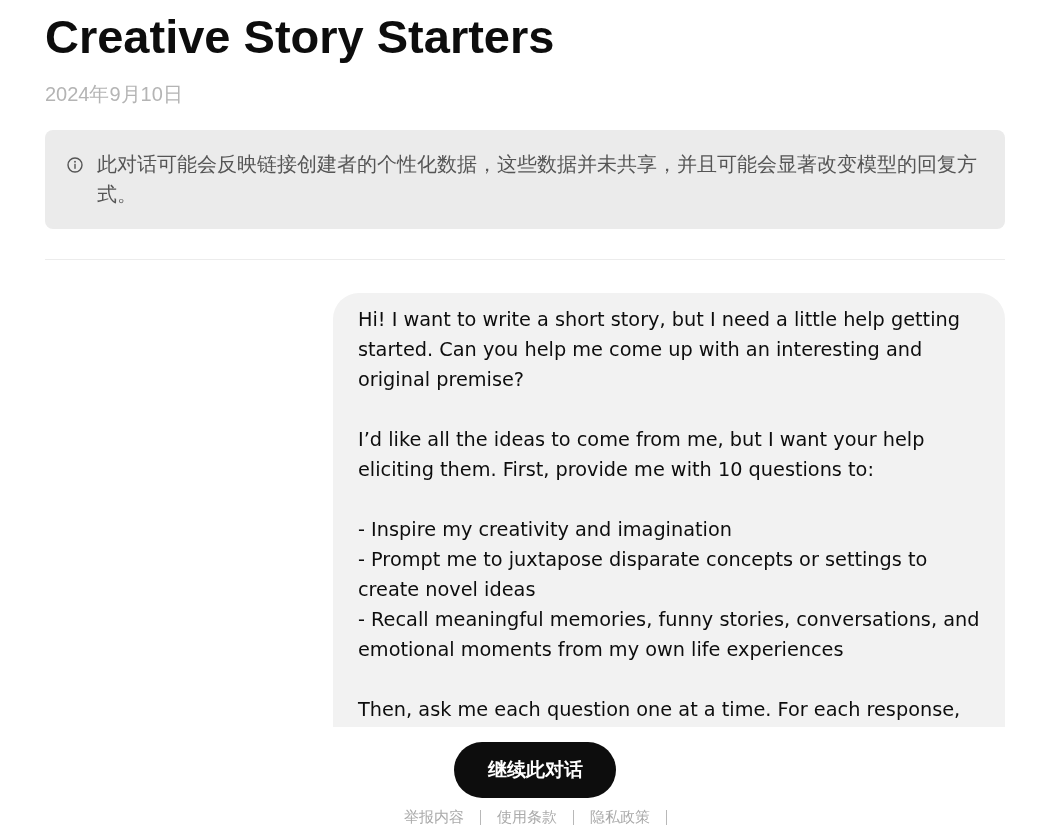 The height and width of the screenshot is (833, 1056). Describe the element at coordinates (433, 817) in the screenshot. I see `footer-link: 举报内容` at that location.